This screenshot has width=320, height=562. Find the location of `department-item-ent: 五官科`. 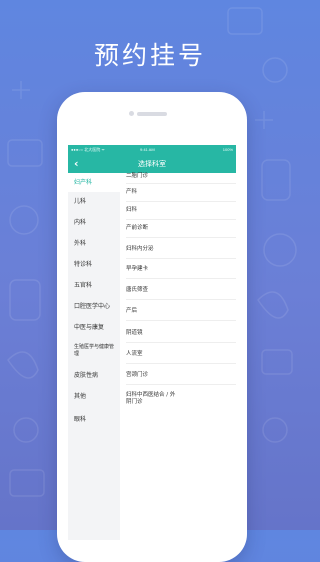

department-item-ent: 五官科 is located at coordinates (94, 286).